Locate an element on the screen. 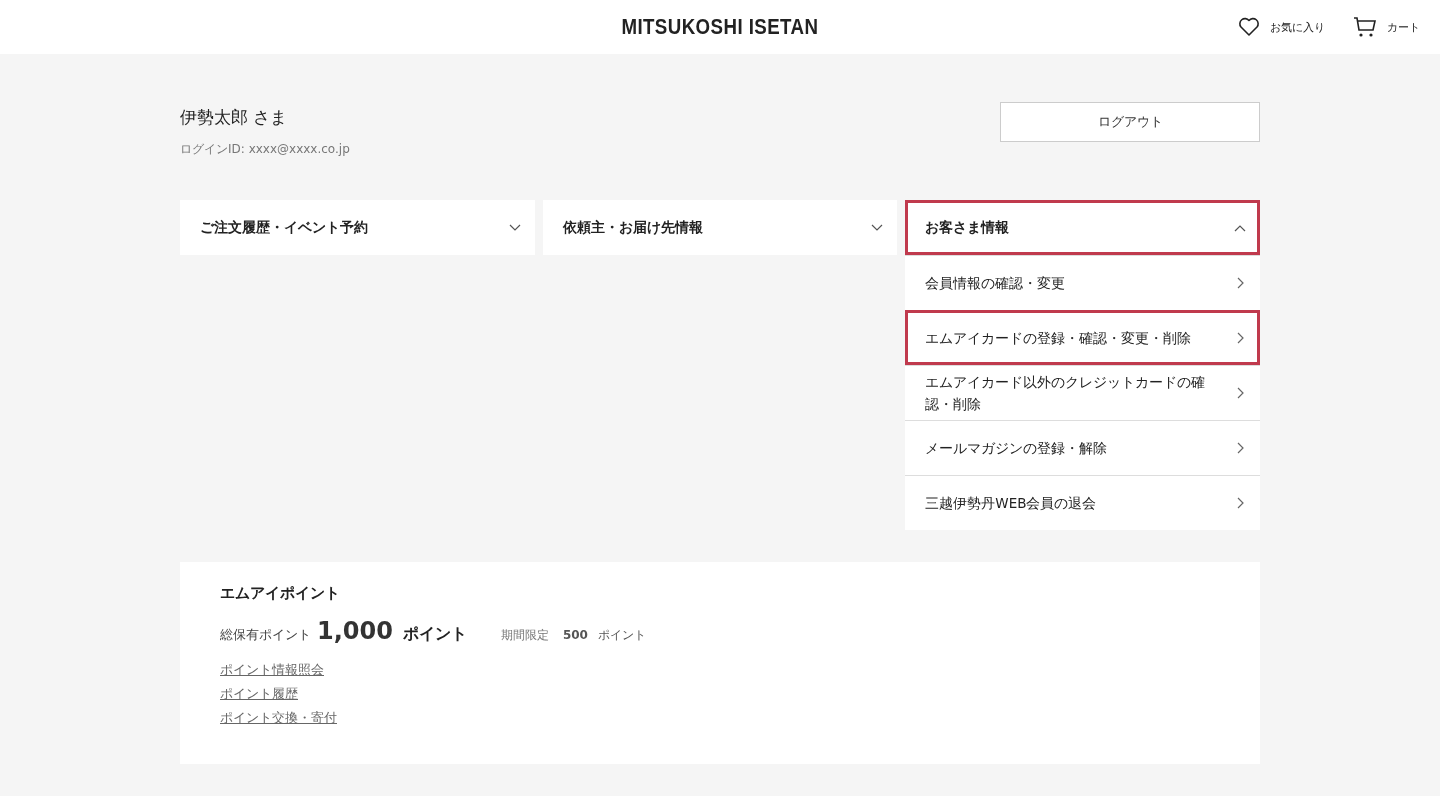 The height and width of the screenshot is (796, 1440). limited-points-label: 期間限定 is located at coordinates (524, 635).